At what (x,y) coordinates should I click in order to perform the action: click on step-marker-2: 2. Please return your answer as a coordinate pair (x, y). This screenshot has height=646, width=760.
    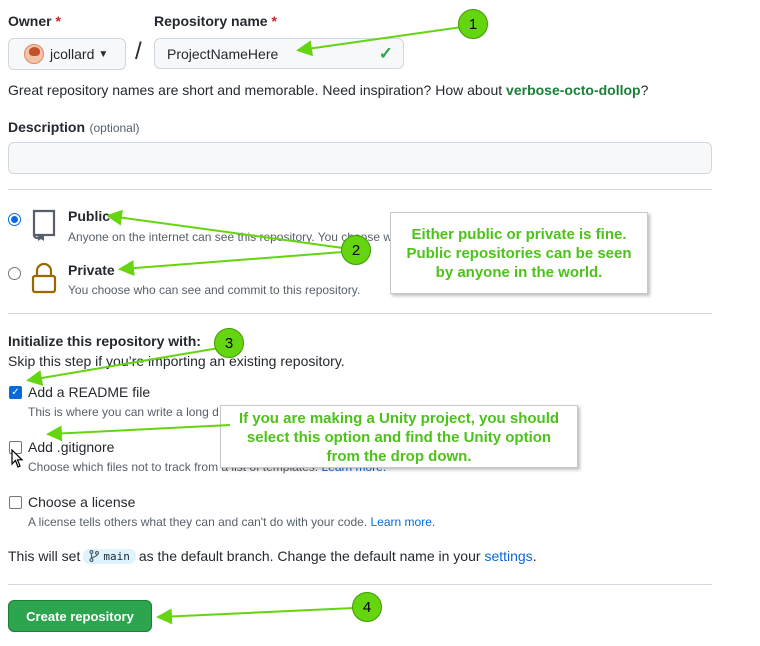
    Looking at the image, I should click on (356, 250).